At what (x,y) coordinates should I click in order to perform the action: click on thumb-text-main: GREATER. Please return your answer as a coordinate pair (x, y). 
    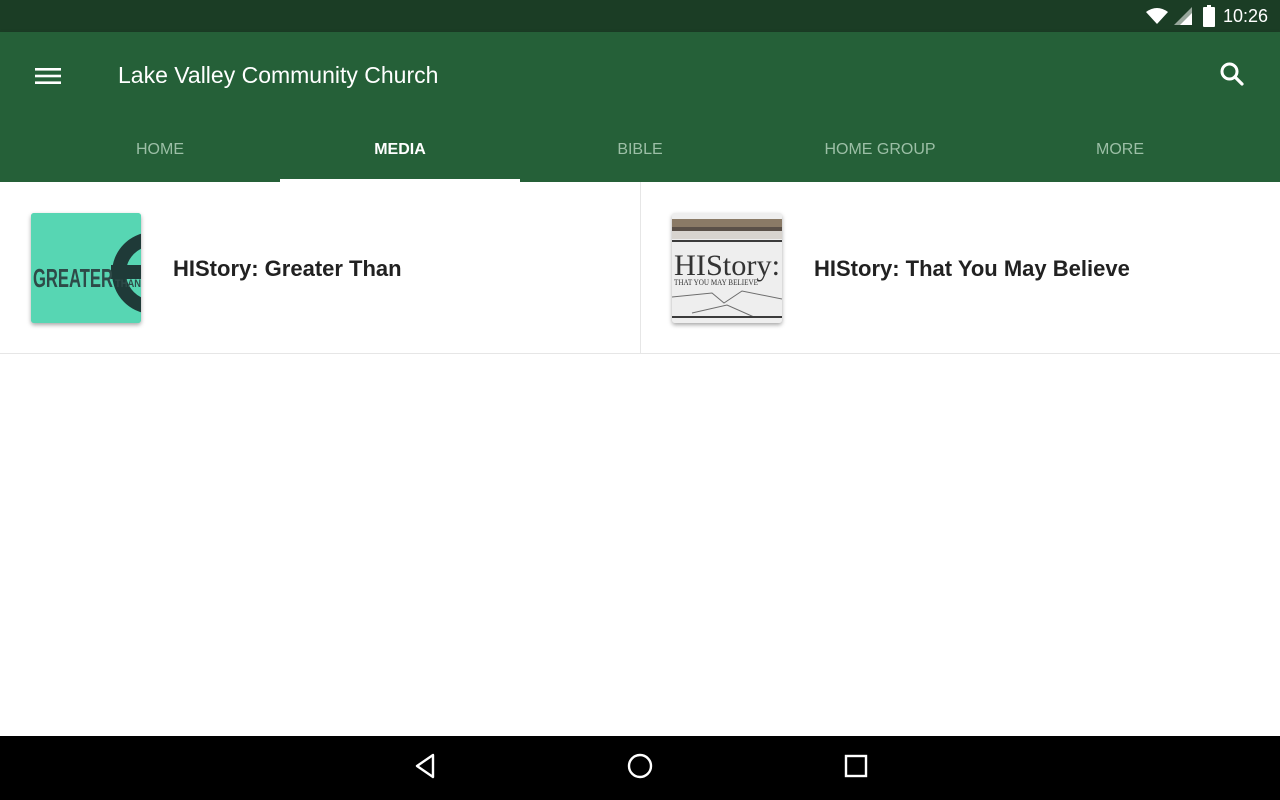
    Looking at the image, I should click on (73, 278).